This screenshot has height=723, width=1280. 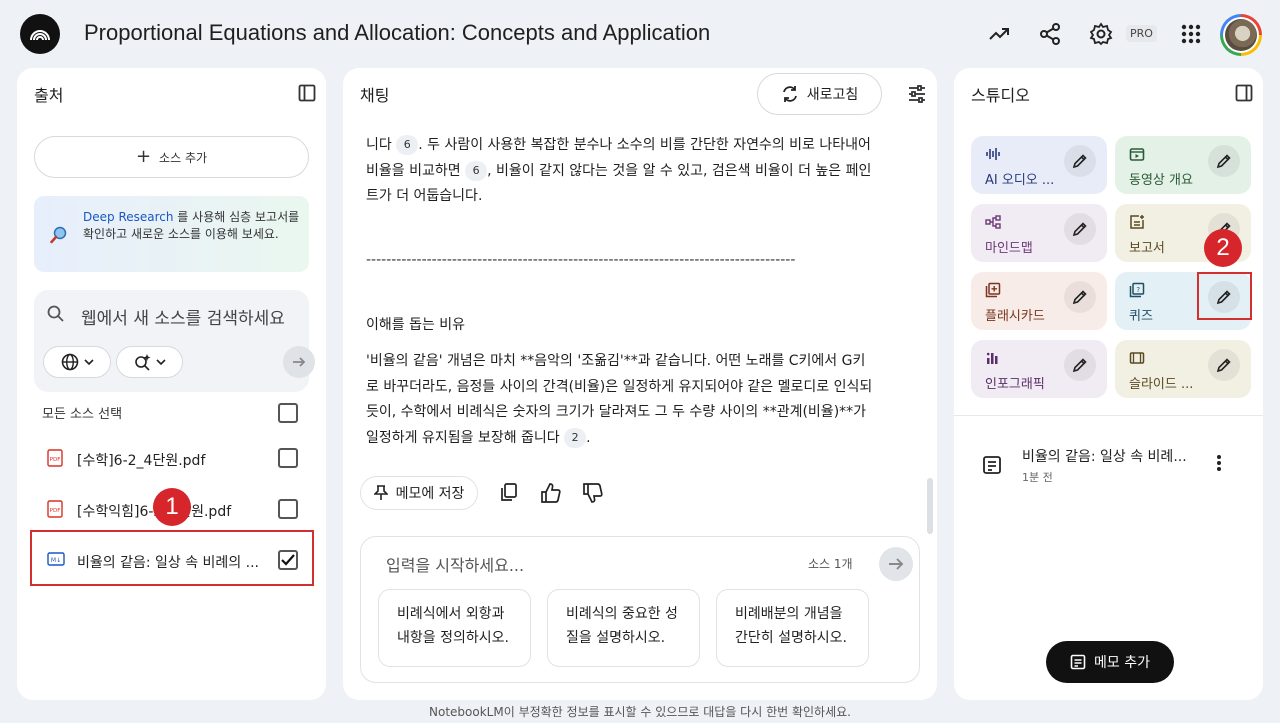 I want to click on refresh-label: 새로고침, so click(x=832, y=95).